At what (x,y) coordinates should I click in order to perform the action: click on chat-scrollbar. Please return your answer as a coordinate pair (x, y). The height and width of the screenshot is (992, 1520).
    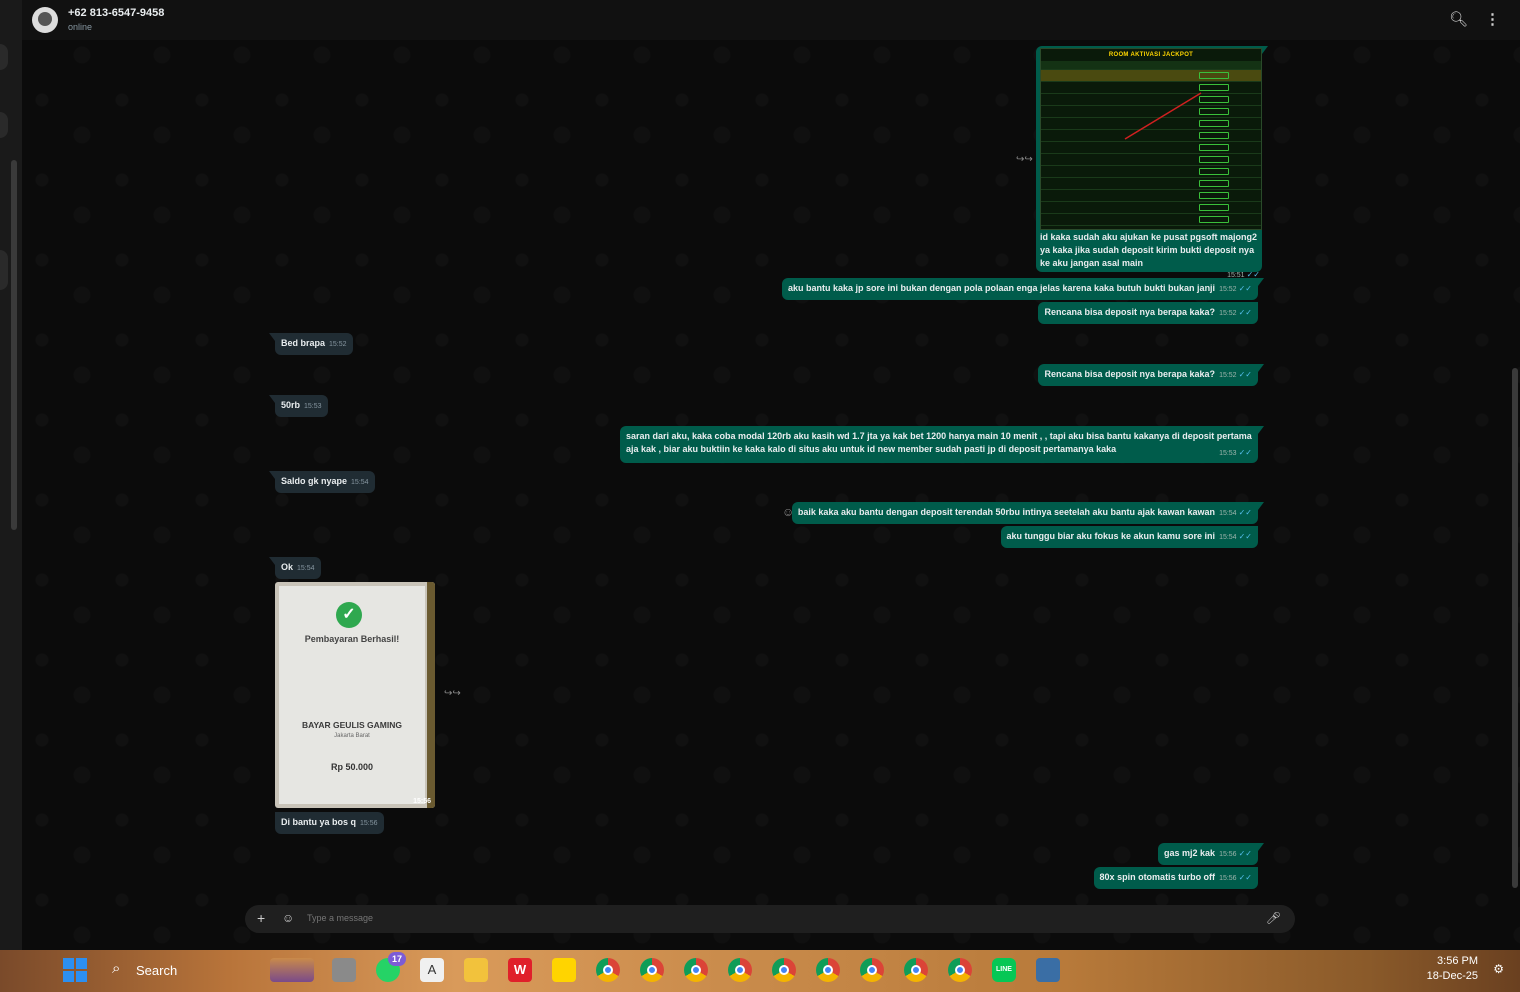
    Looking at the image, I should click on (1515, 468).